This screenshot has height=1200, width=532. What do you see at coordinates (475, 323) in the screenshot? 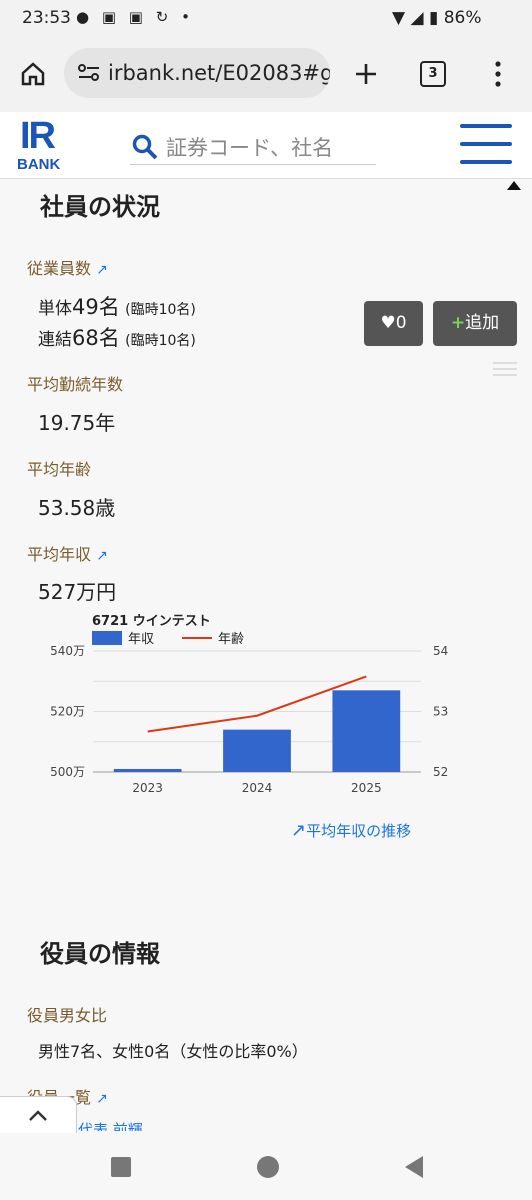
I see `add-button: +追加` at bounding box center [475, 323].